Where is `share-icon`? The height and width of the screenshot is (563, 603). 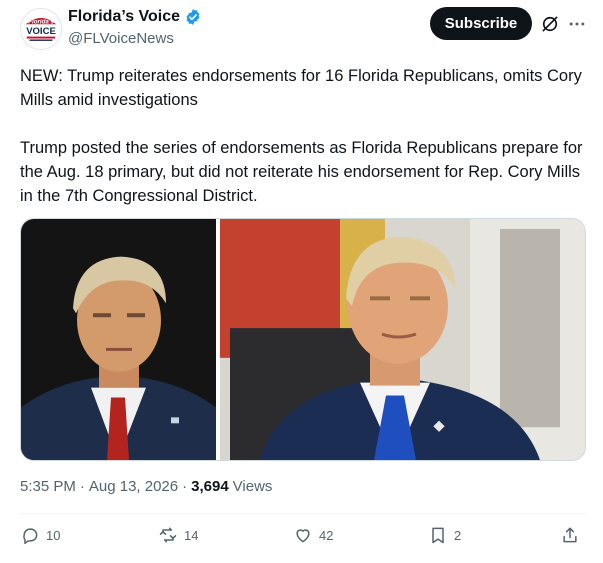 share-icon is located at coordinates (570, 535).